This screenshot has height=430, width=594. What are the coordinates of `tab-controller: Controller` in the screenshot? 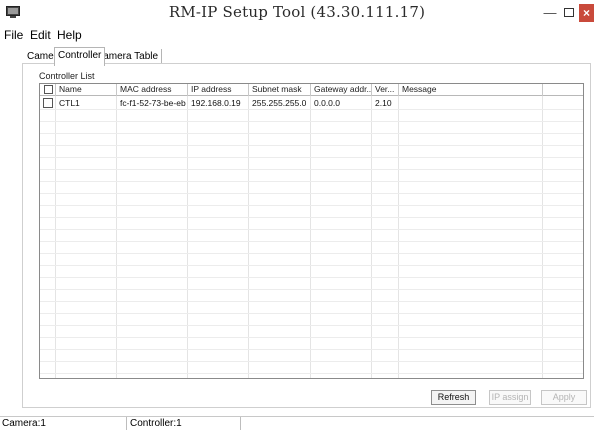 It's located at (80, 56).